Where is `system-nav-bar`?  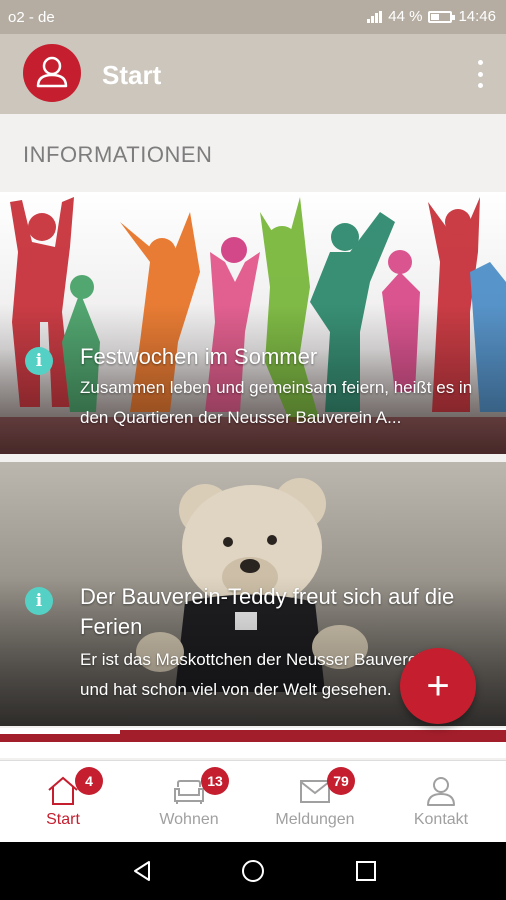
system-nav-bar is located at coordinates (253, 871).